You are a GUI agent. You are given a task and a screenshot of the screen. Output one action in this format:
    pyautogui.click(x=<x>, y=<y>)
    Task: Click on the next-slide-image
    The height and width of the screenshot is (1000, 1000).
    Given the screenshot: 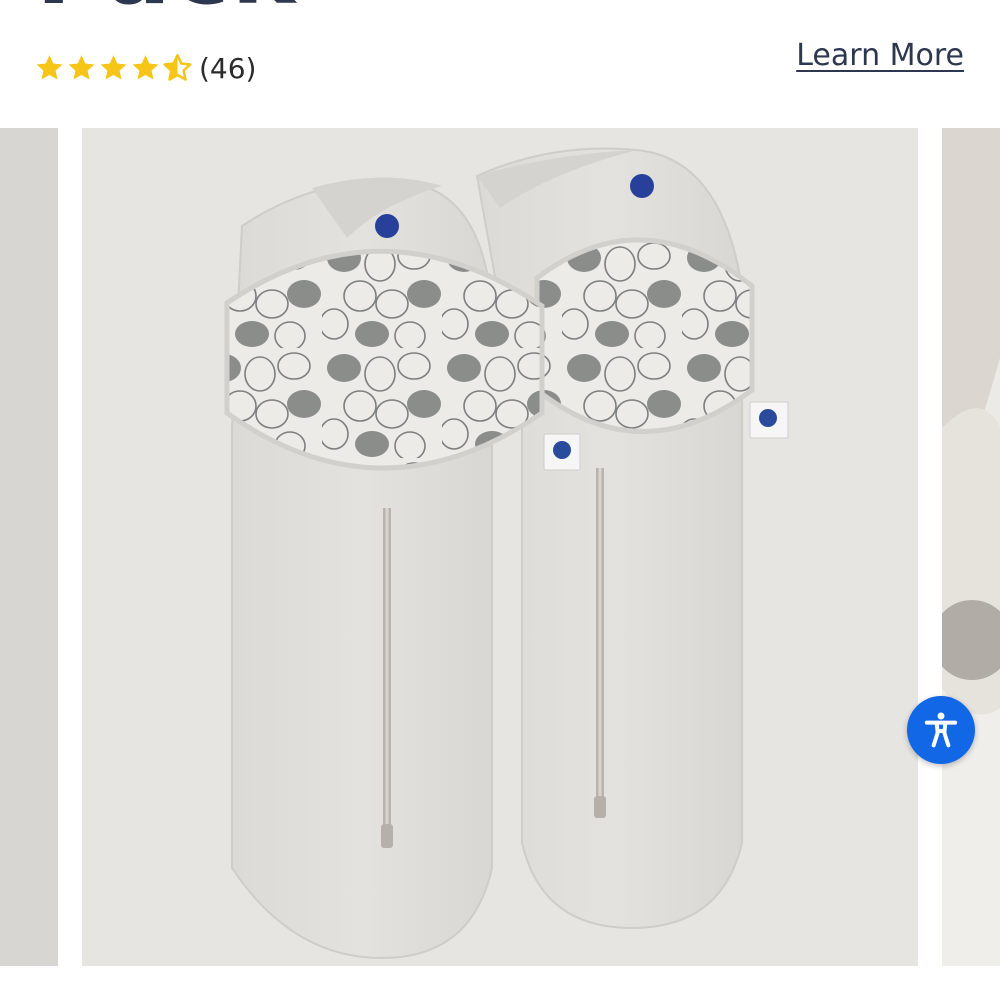 What is the action you would take?
    pyautogui.click(x=971, y=547)
    